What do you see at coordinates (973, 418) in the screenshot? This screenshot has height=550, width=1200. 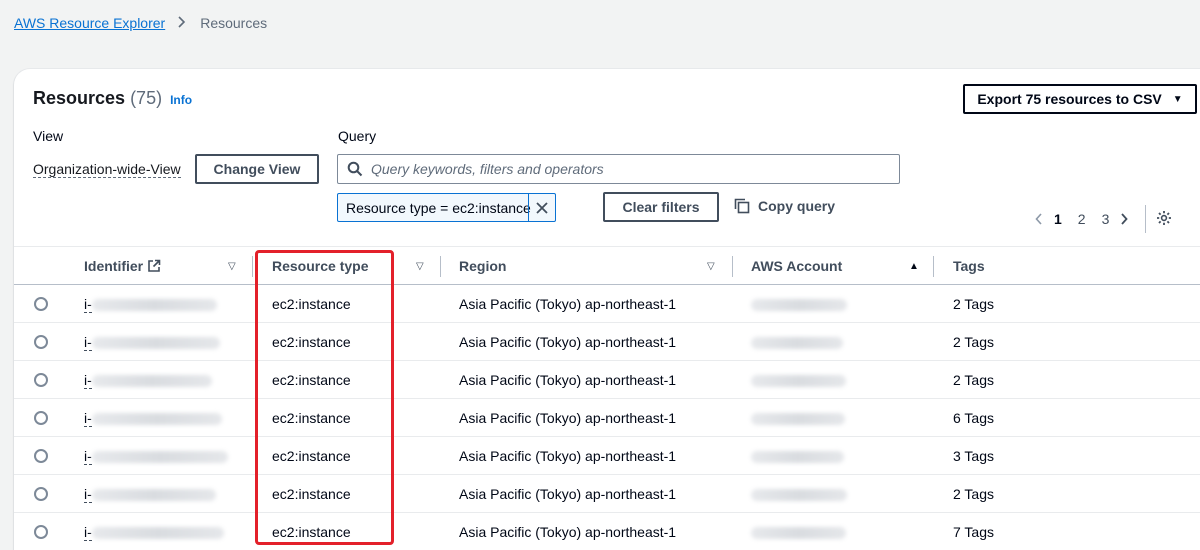 I see `tags-cell: 6 Tags` at bounding box center [973, 418].